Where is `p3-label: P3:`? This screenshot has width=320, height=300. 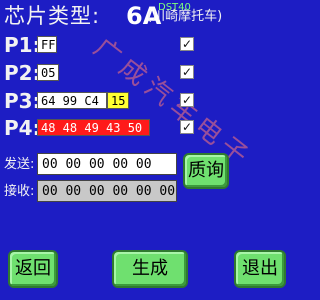 p3-label: P3: is located at coordinates (22, 101).